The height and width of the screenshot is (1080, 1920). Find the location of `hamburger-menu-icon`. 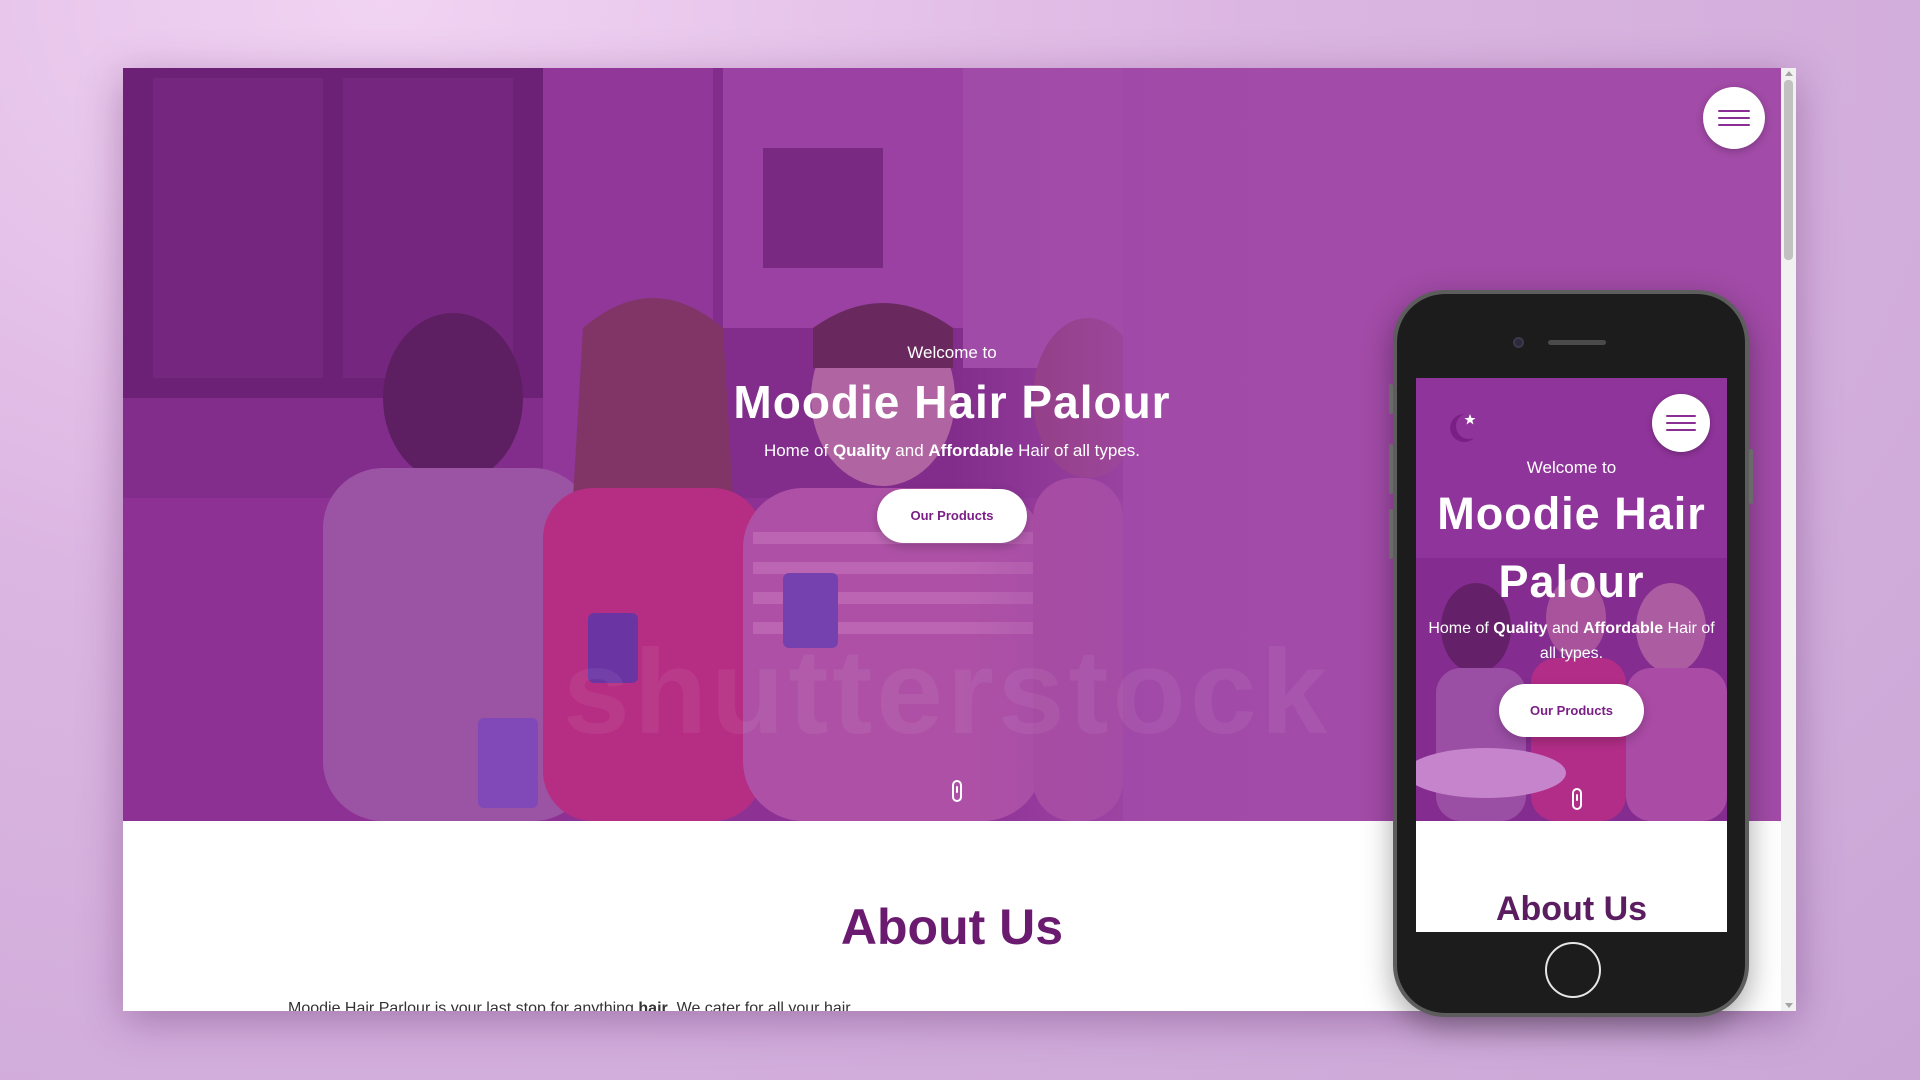

hamburger-menu-icon is located at coordinates (1734, 118).